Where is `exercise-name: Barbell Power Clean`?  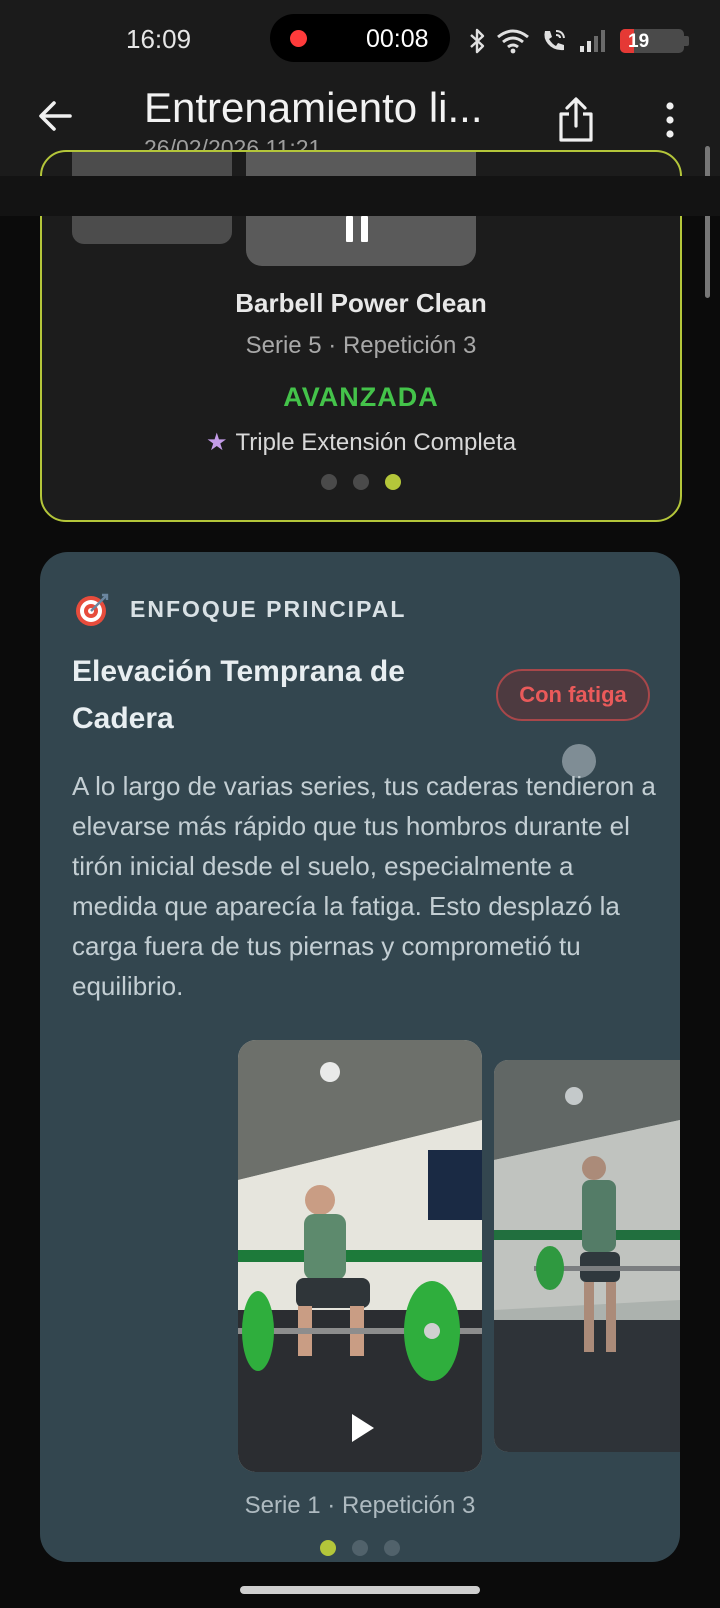
exercise-name: Barbell Power Clean is located at coordinates (361, 303).